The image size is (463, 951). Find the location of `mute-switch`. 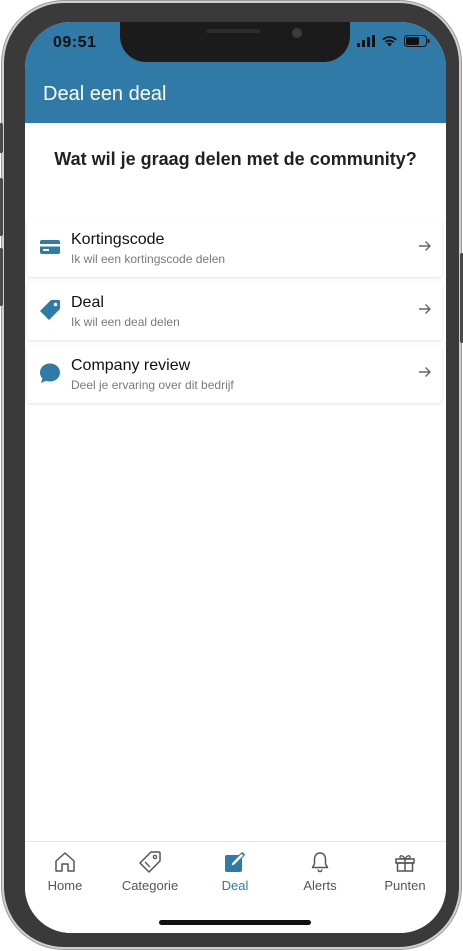

mute-switch is located at coordinates (1, 138).